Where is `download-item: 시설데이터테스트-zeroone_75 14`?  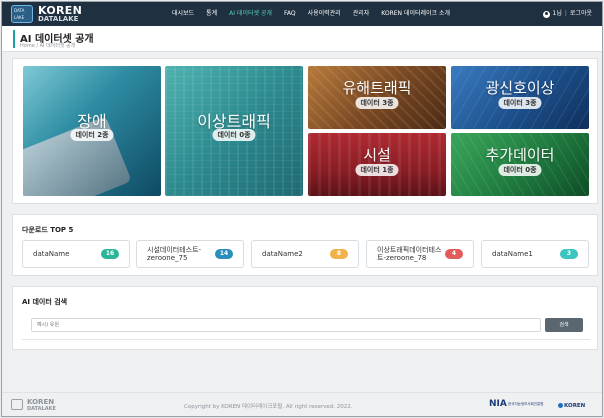
download-item: 시설데이터테스트-zeroone_75 14 is located at coordinates (190, 254).